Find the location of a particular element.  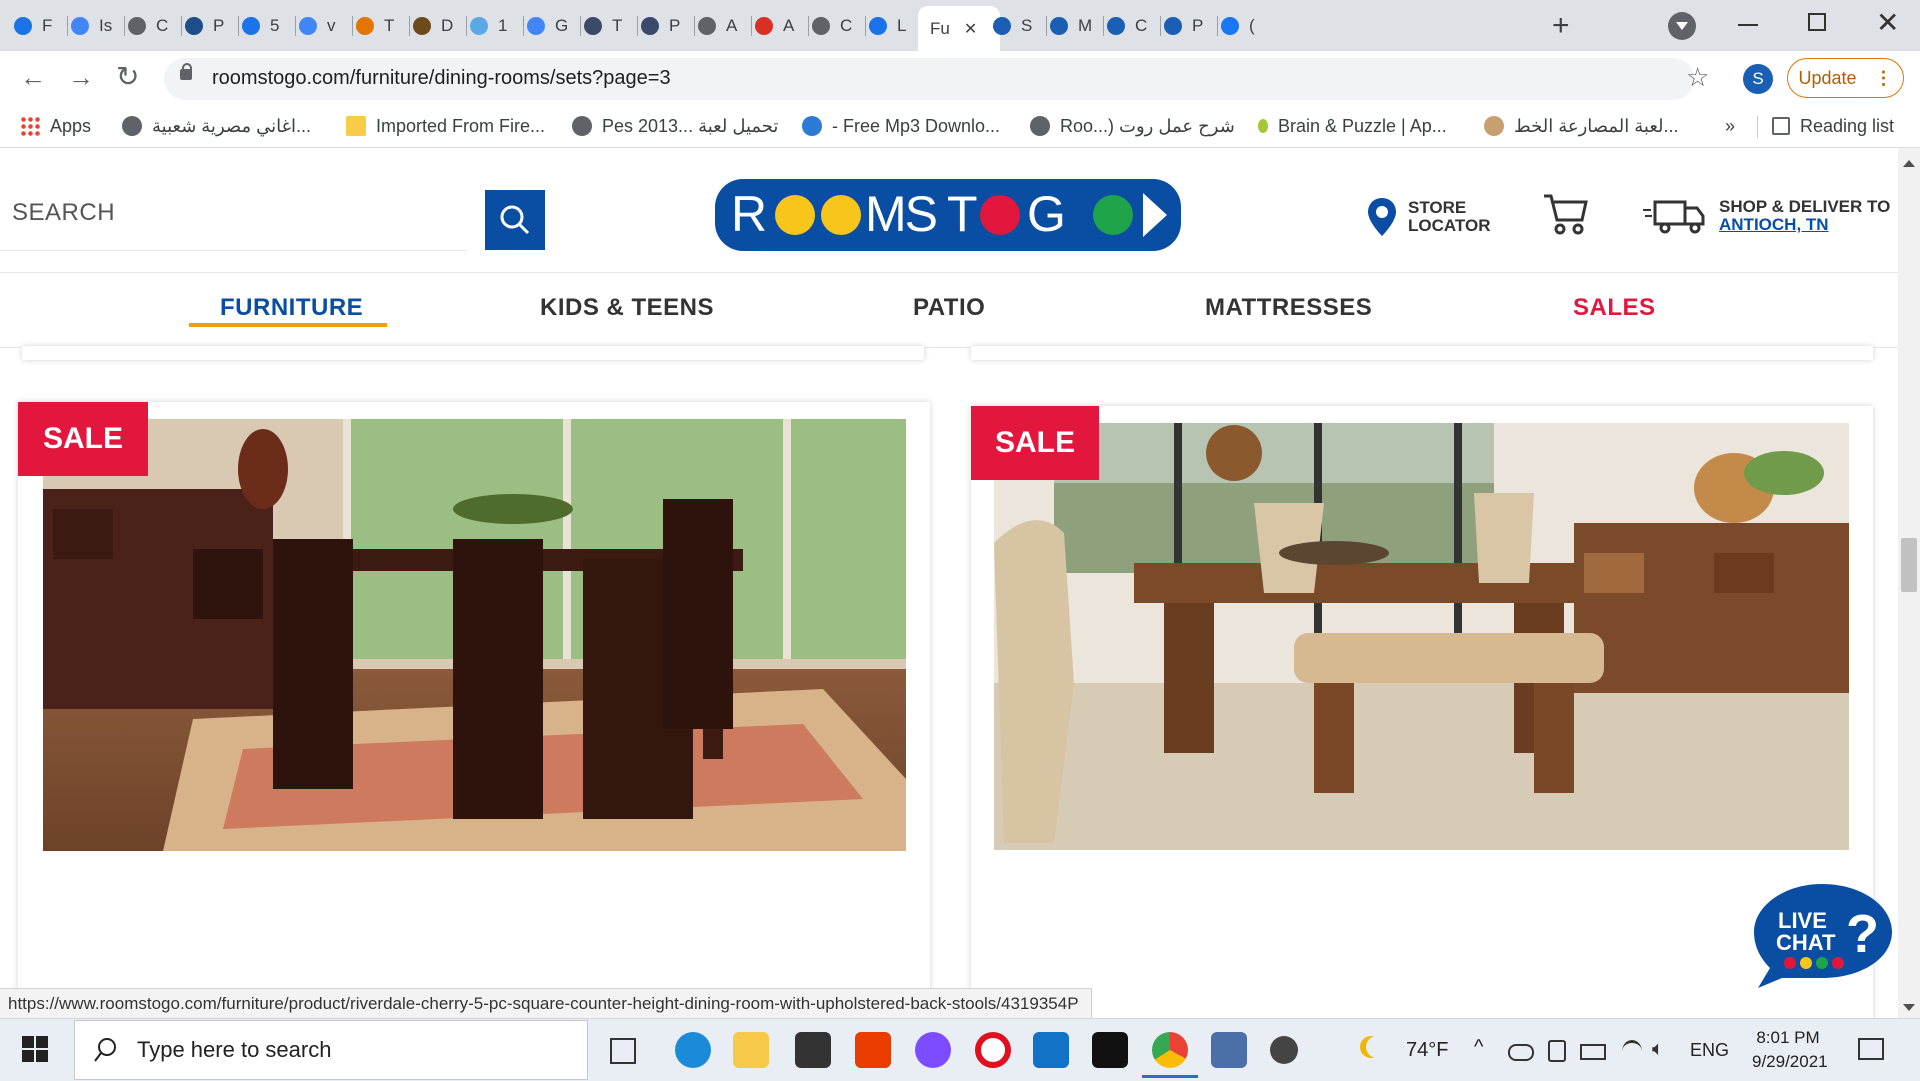

device-icon is located at coordinates (1557, 1051).